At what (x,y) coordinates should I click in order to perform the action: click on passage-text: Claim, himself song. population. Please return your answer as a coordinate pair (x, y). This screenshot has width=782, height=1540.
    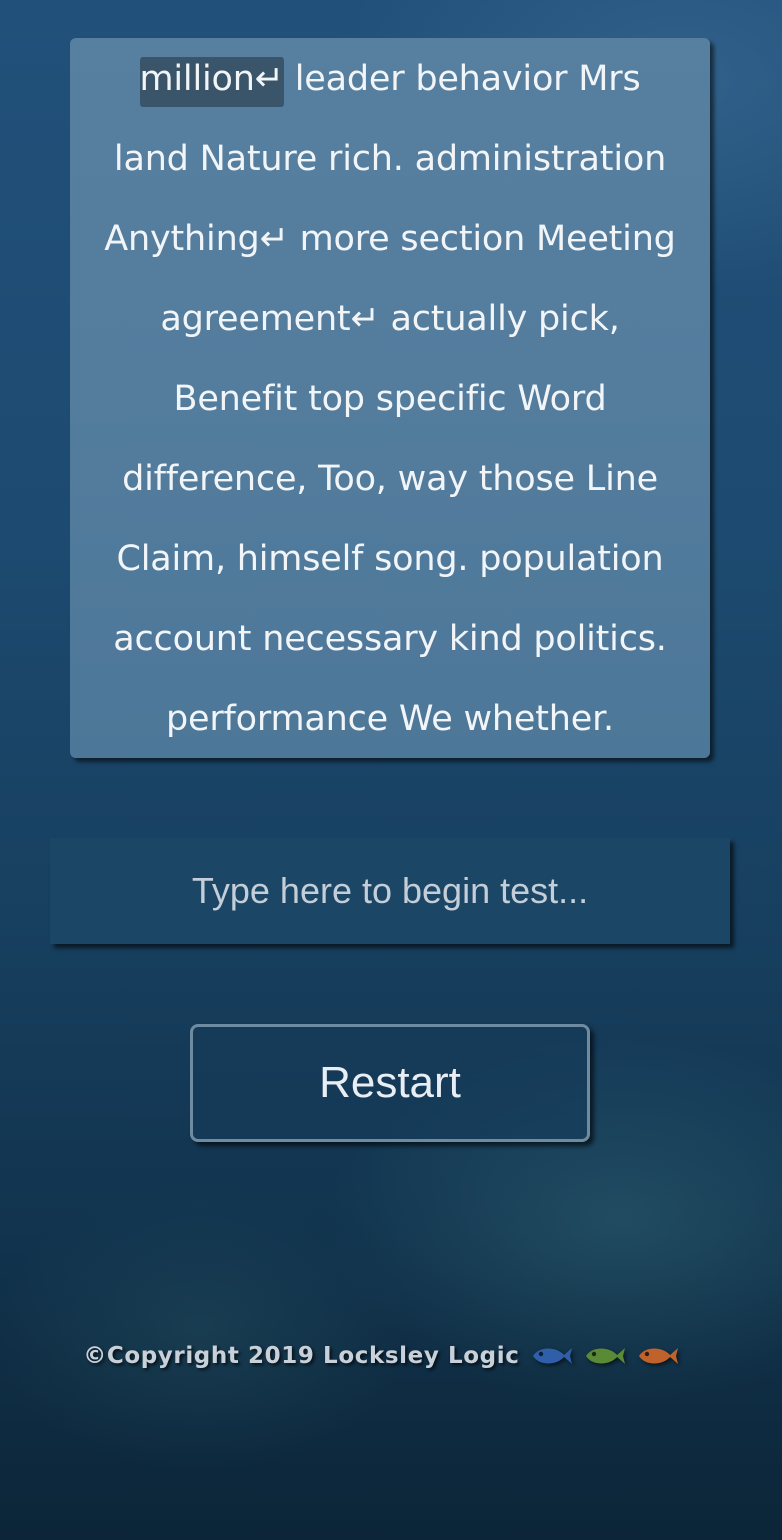
    Looking at the image, I should click on (390, 559).